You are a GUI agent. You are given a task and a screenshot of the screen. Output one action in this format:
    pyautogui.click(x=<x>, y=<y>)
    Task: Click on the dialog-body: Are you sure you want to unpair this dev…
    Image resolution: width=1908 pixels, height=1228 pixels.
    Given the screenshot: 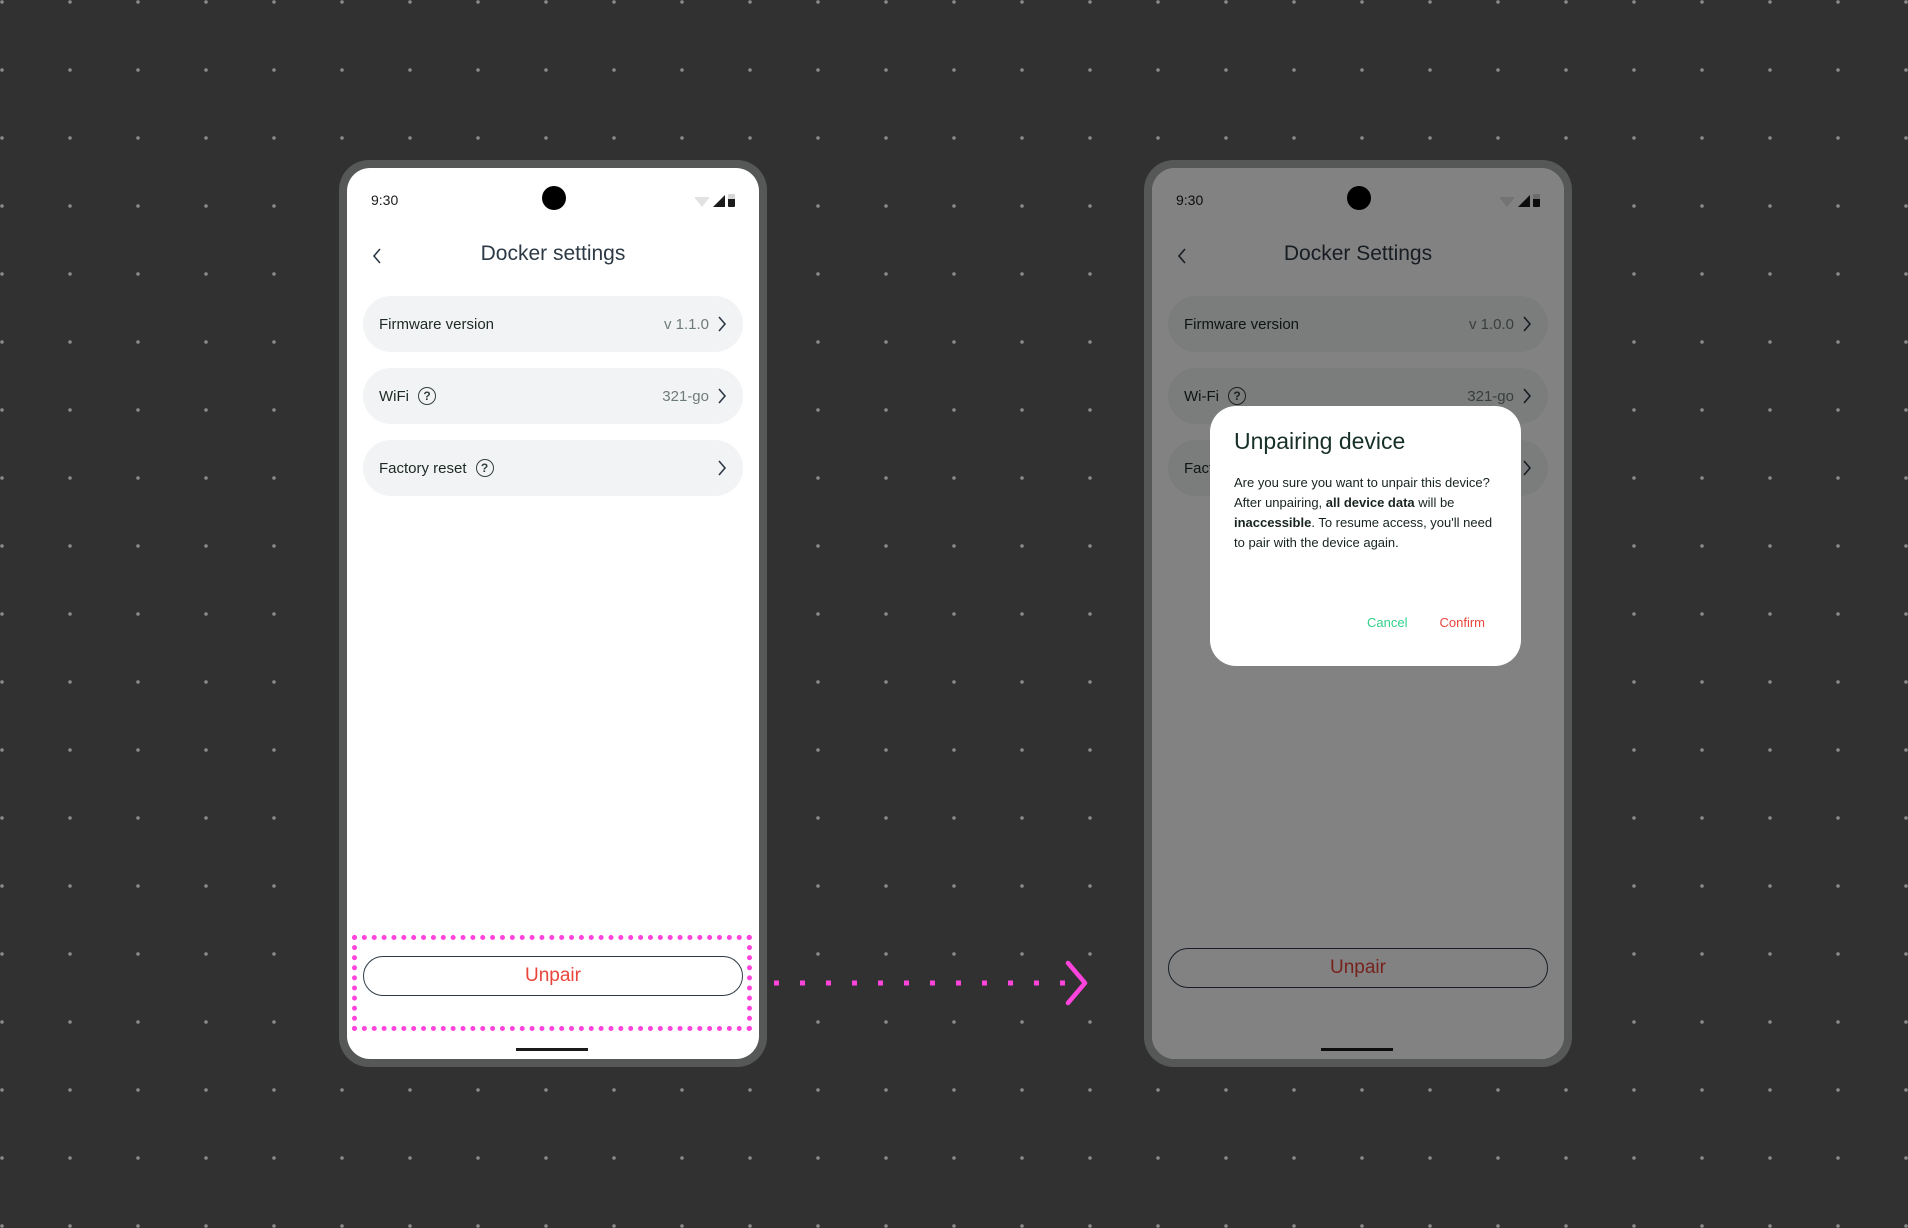 What is the action you would take?
    pyautogui.click(x=1365, y=513)
    